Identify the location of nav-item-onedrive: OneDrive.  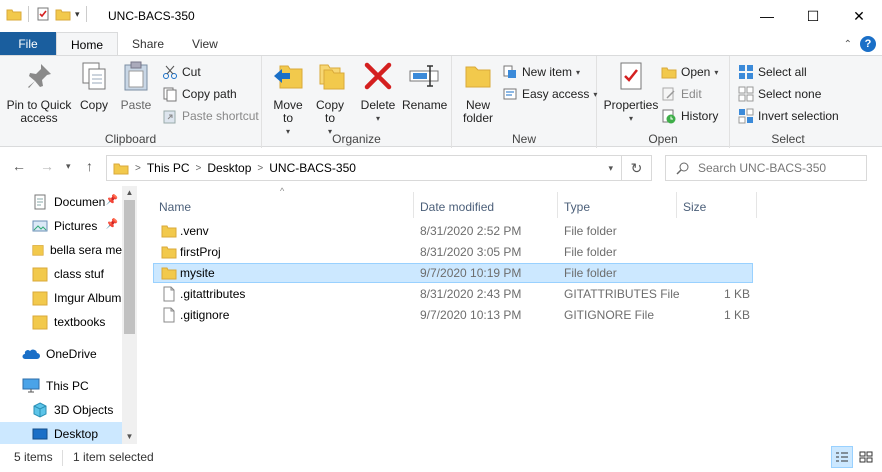
(61, 354).